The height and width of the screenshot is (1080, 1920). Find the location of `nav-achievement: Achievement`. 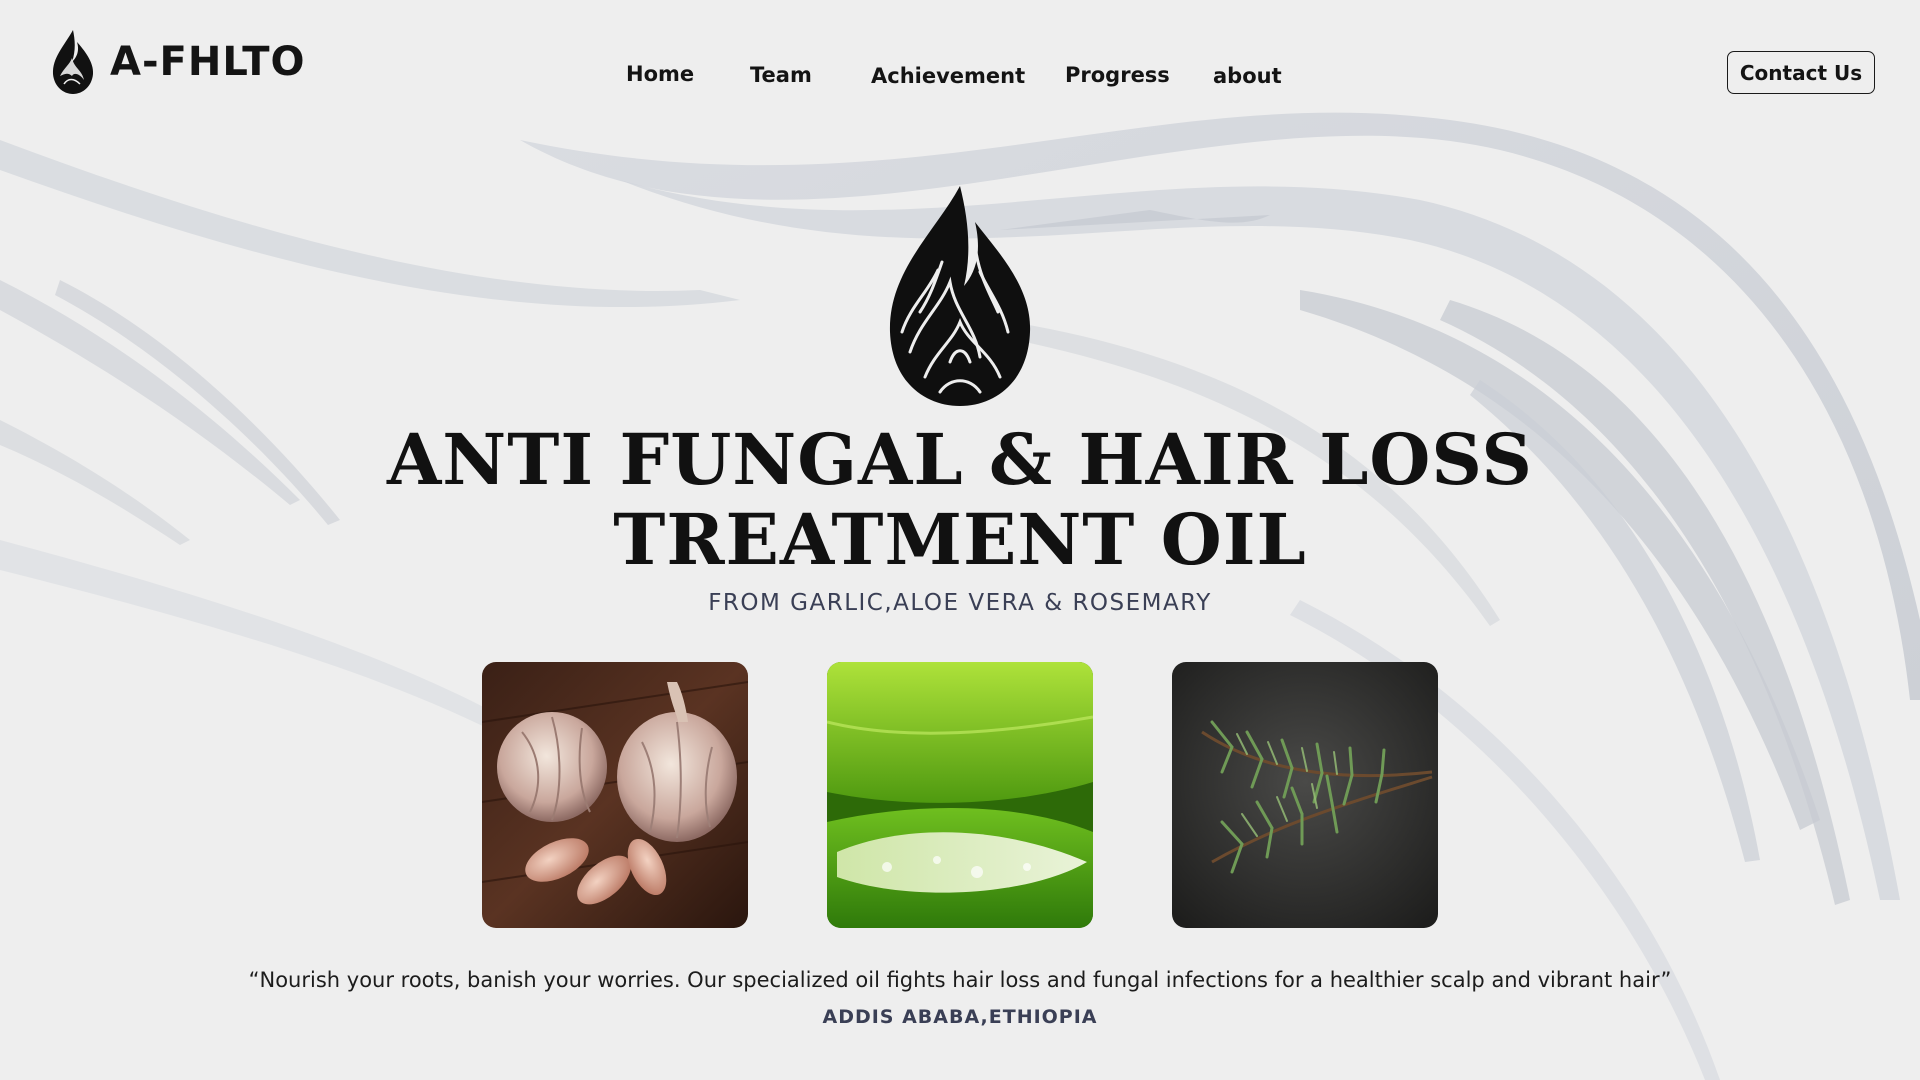

nav-achievement: Achievement is located at coordinates (948, 76).